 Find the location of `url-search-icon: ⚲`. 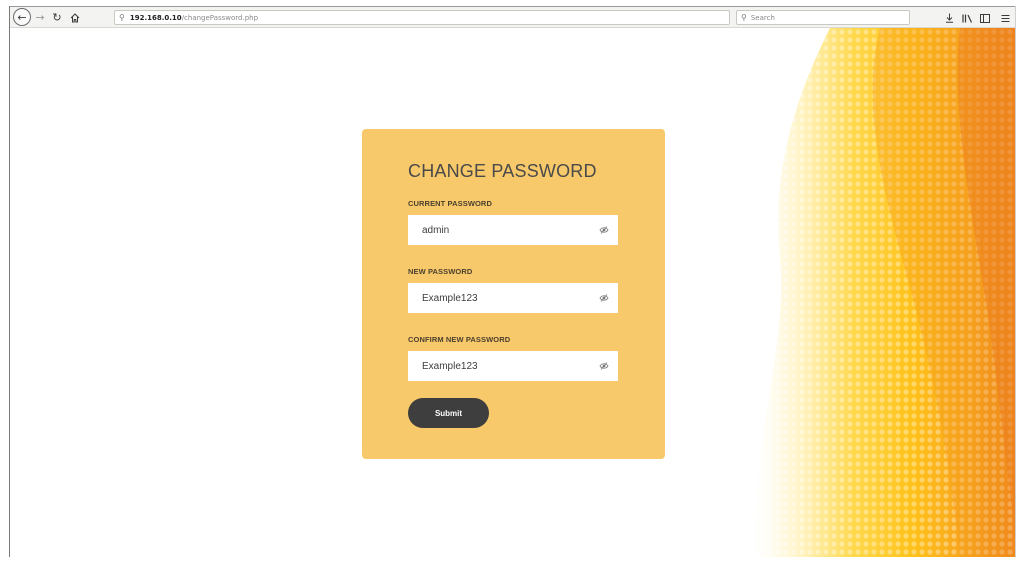

url-search-icon: ⚲ is located at coordinates (122, 17).